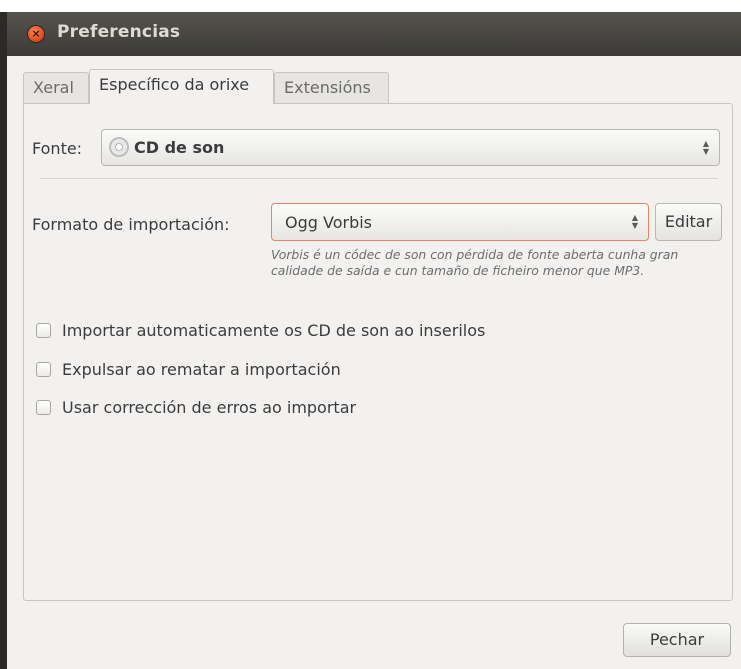  What do you see at coordinates (43, 330) in the screenshot?
I see `auto-import-checkbox` at bounding box center [43, 330].